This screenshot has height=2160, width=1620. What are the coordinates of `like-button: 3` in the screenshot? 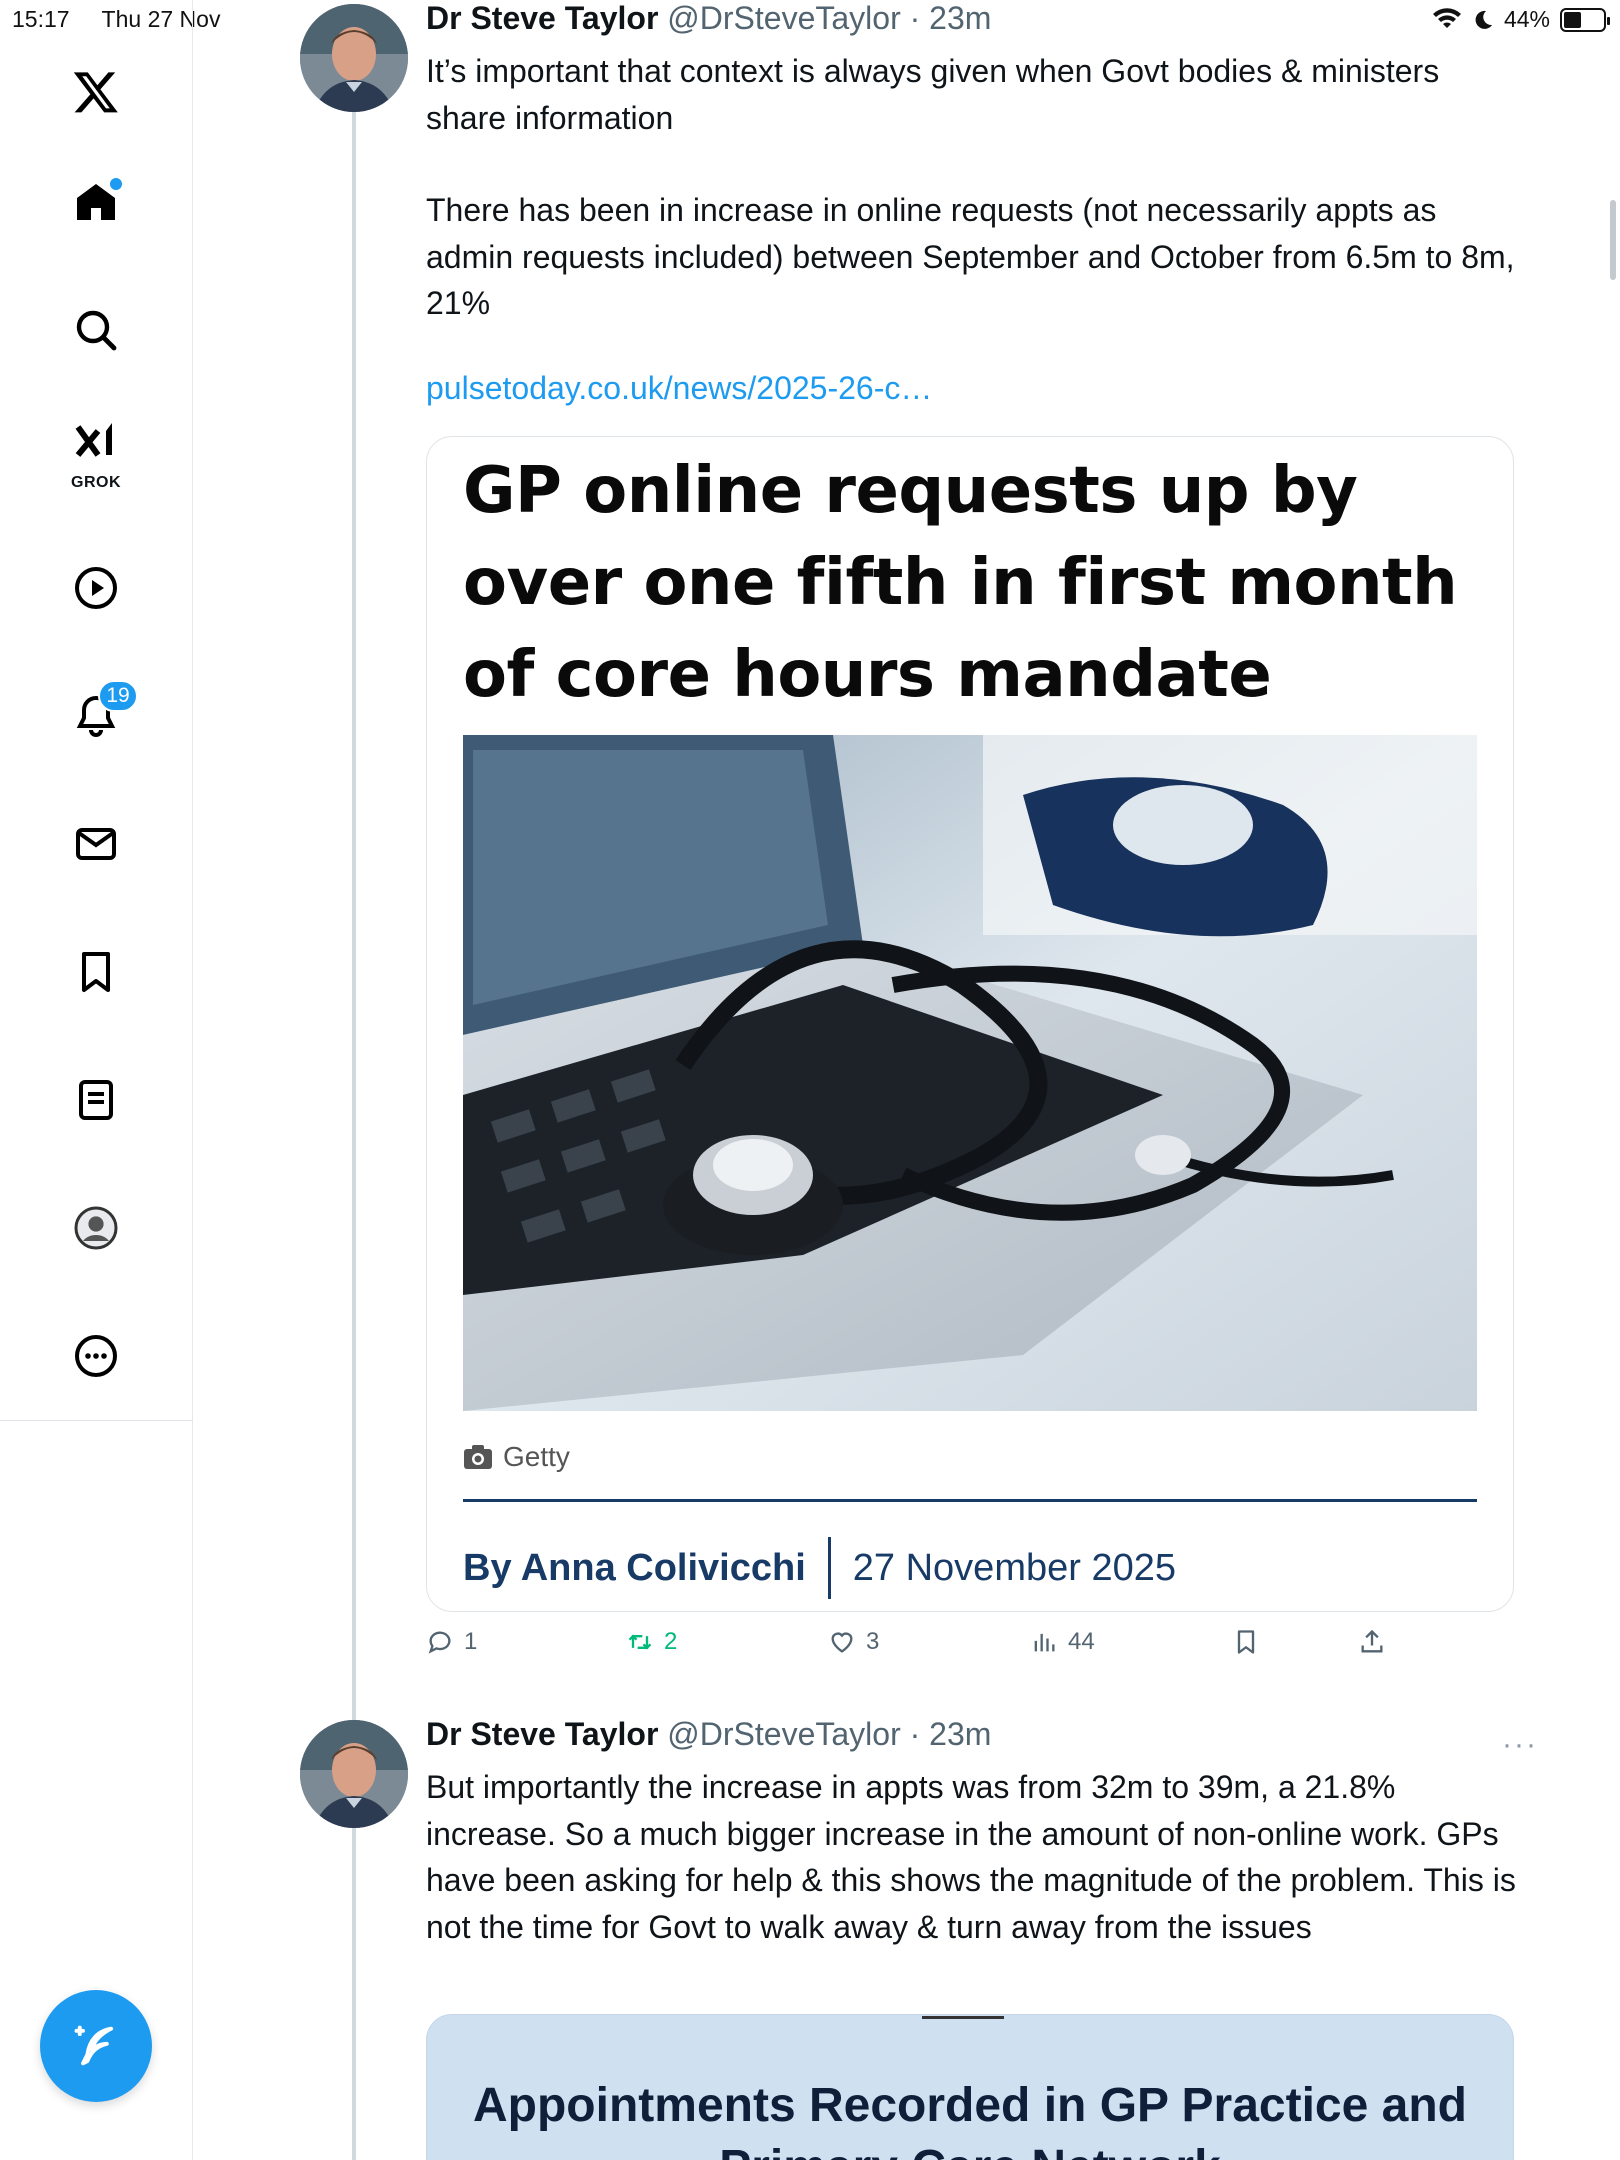 It's located at (853, 1642).